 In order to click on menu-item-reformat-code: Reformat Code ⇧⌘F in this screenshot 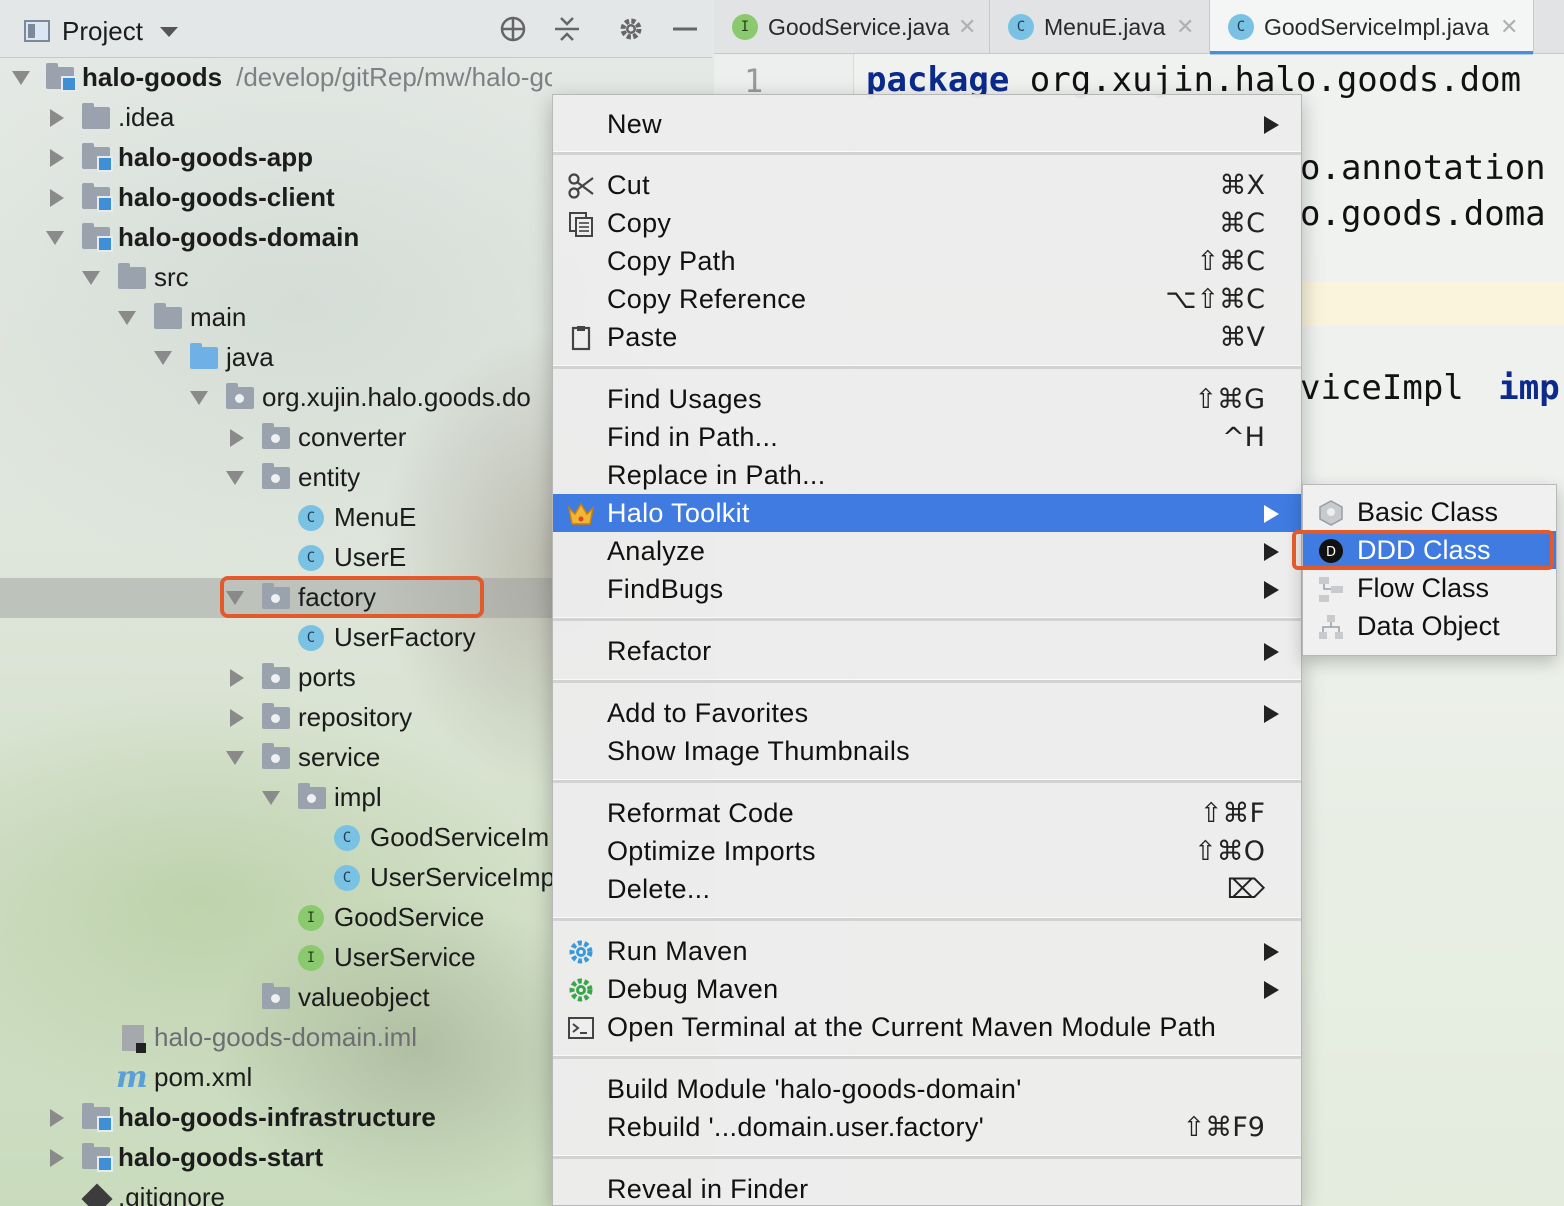, I will do `click(927, 813)`.